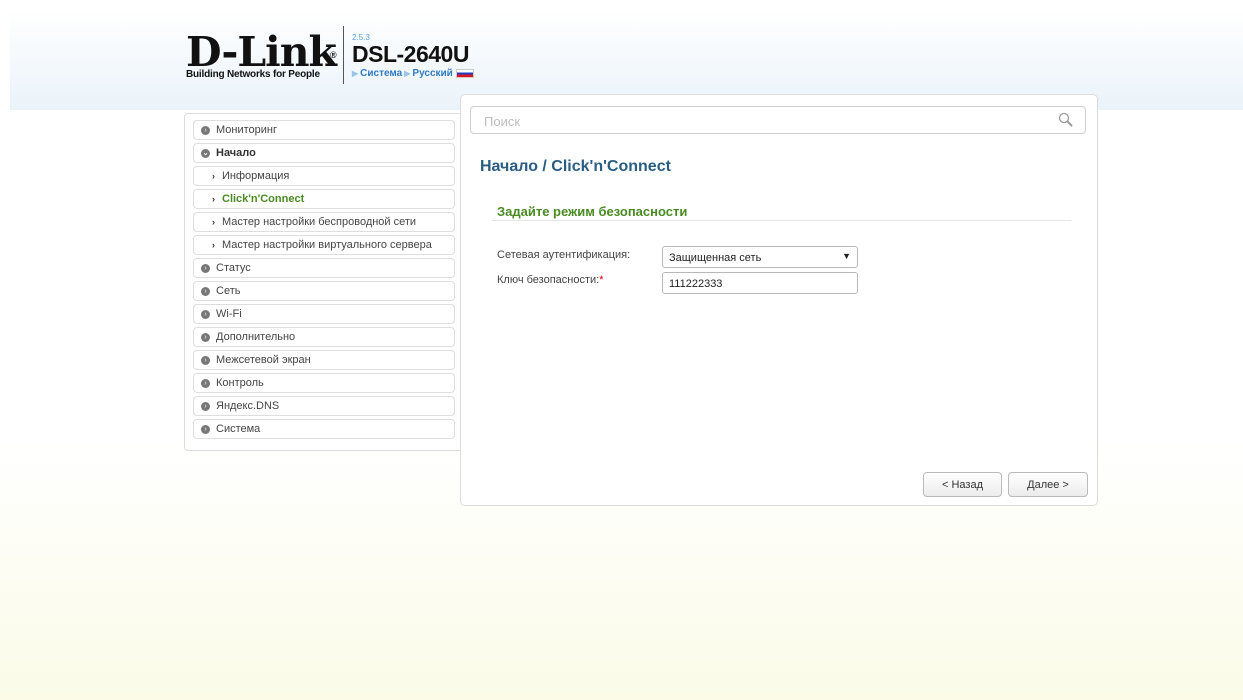 The width and height of the screenshot is (1243, 700). I want to click on auth-select-value: Защищенная сеть, so click(715, 258).